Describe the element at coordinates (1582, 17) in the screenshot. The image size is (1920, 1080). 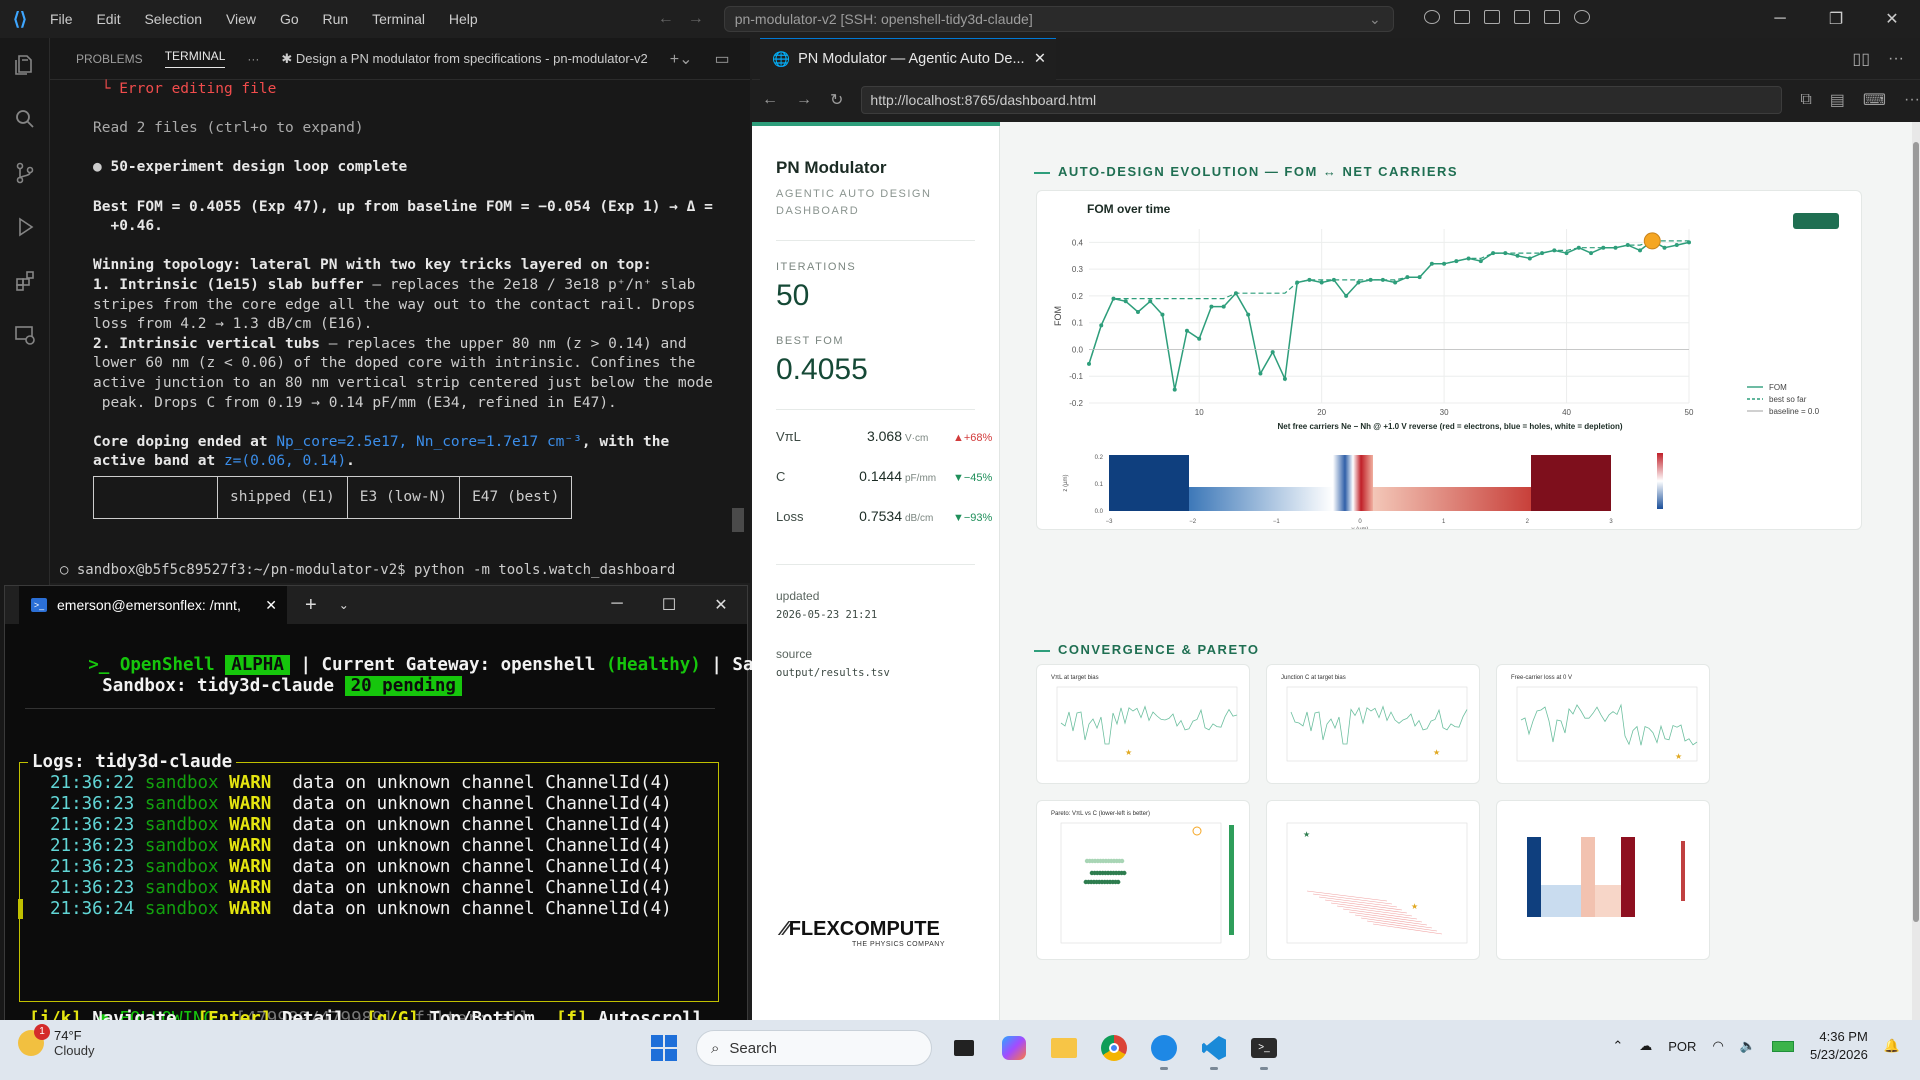
I see `globe-icon` at that location.